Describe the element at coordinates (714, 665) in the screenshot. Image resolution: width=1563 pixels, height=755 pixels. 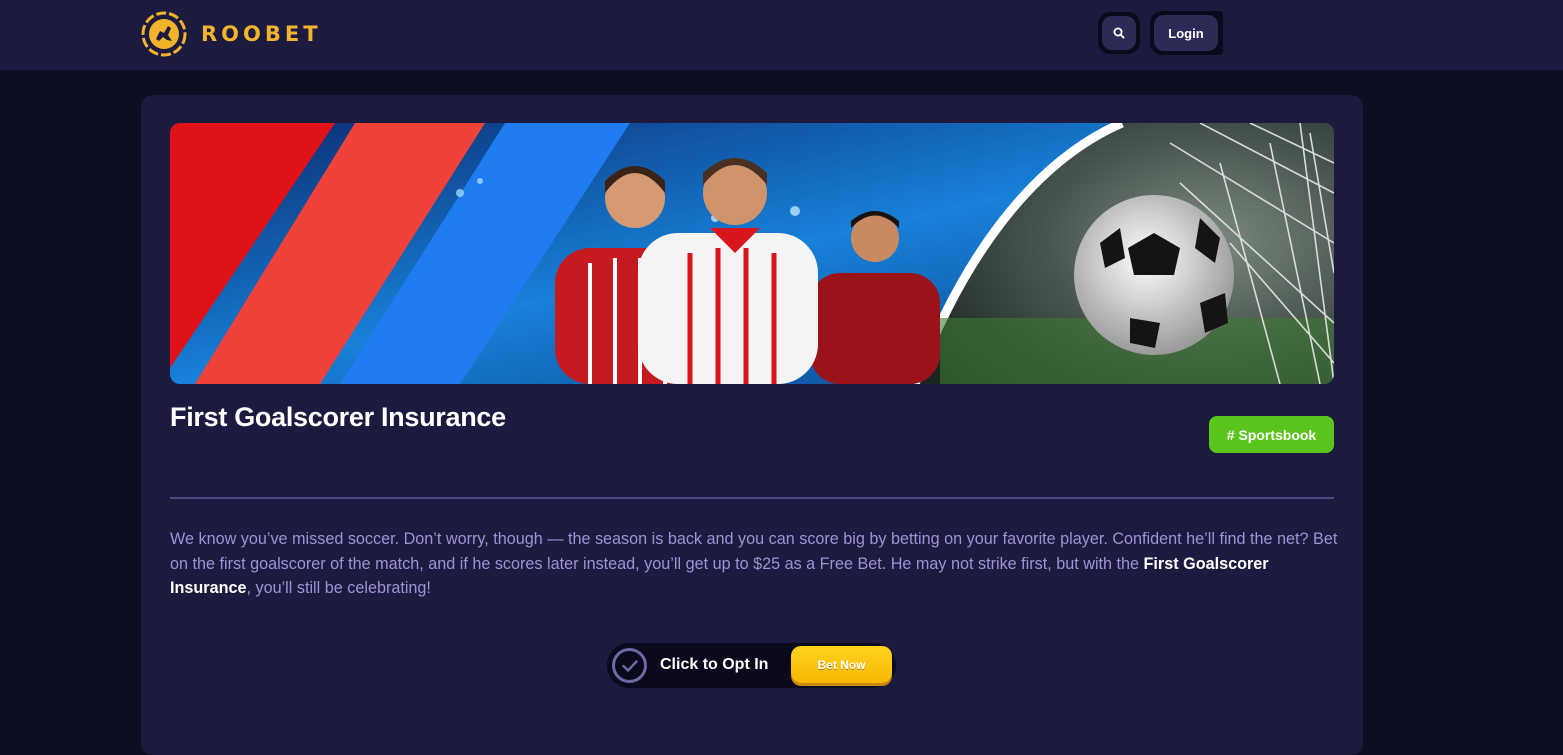
I see `opt-in-label: Click to Opt In` at that location.